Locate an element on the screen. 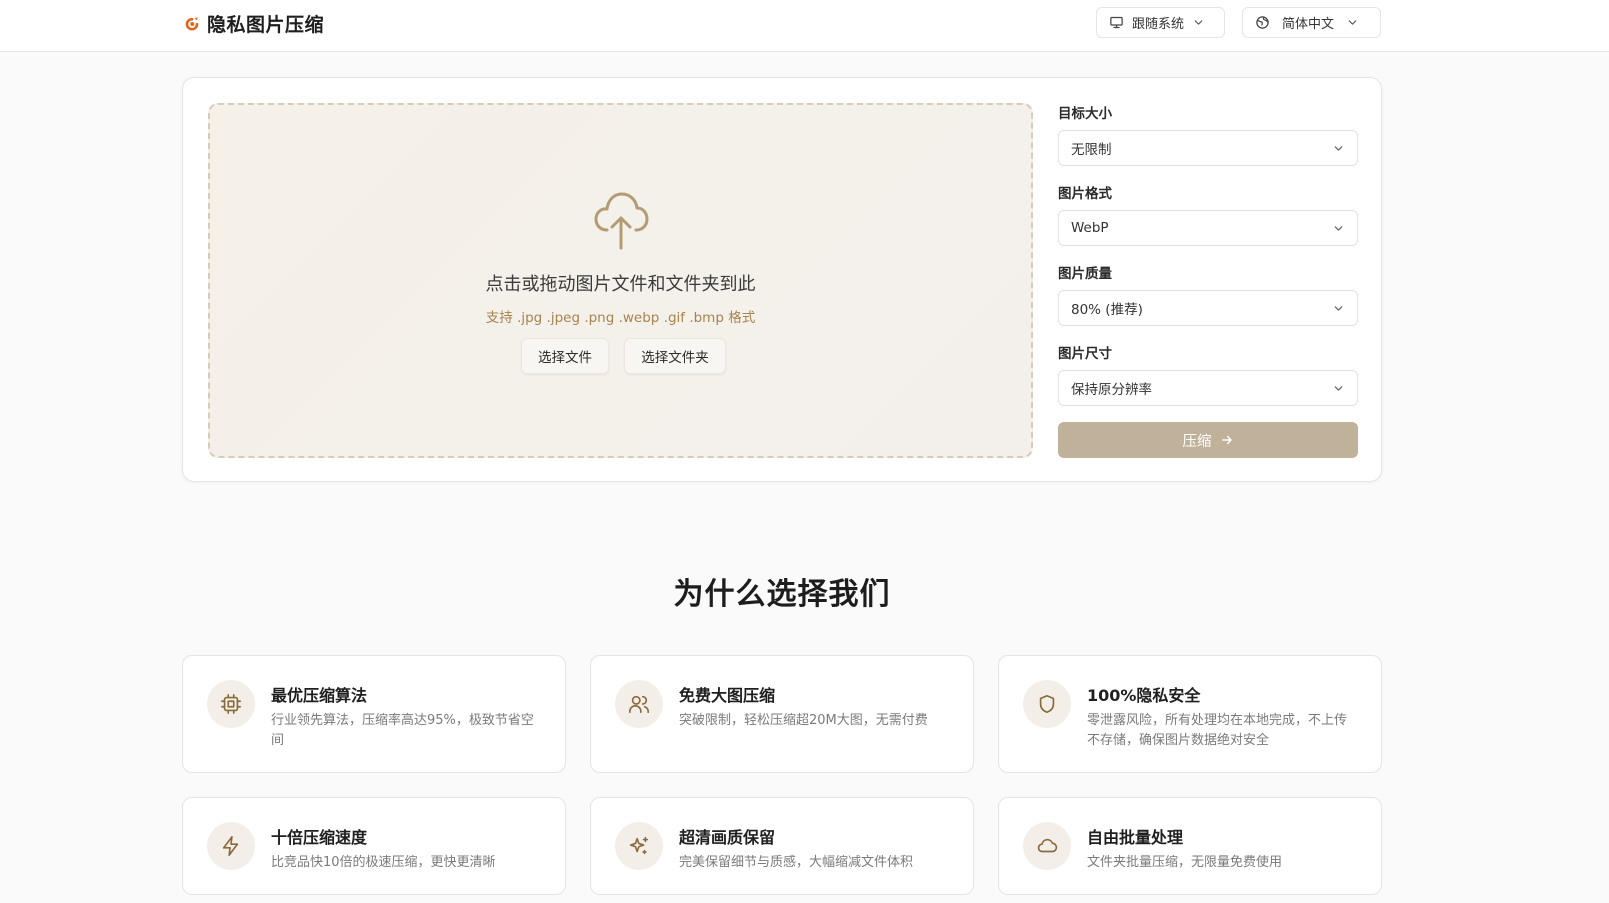  top-bar: 隐私图片压缩 跟随系统 简体中文 is located at coordinates (804, 26).